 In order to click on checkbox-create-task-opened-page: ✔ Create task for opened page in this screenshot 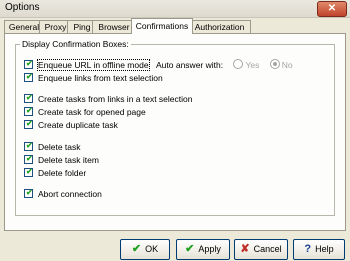, I will do `click(85, 112)`.